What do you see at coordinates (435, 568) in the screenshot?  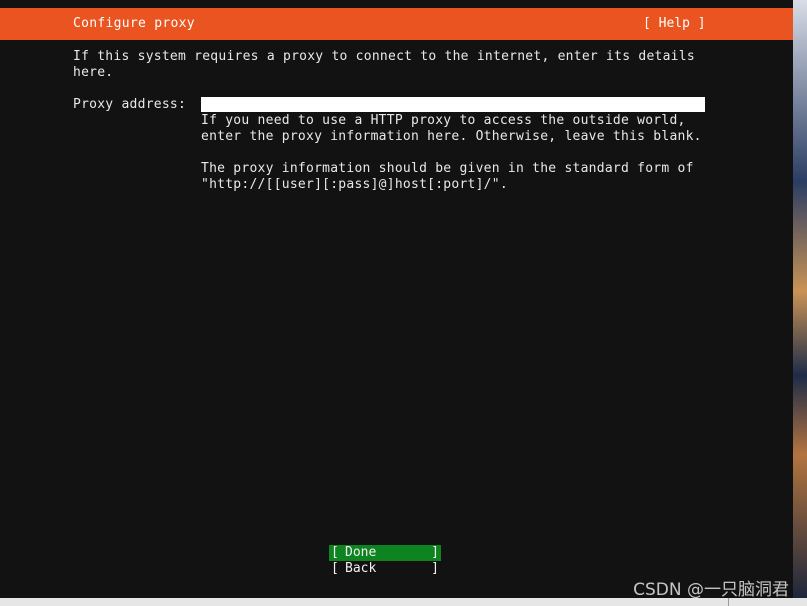 I see `back-bracket-right: ]` at bounding box center [435, 568].